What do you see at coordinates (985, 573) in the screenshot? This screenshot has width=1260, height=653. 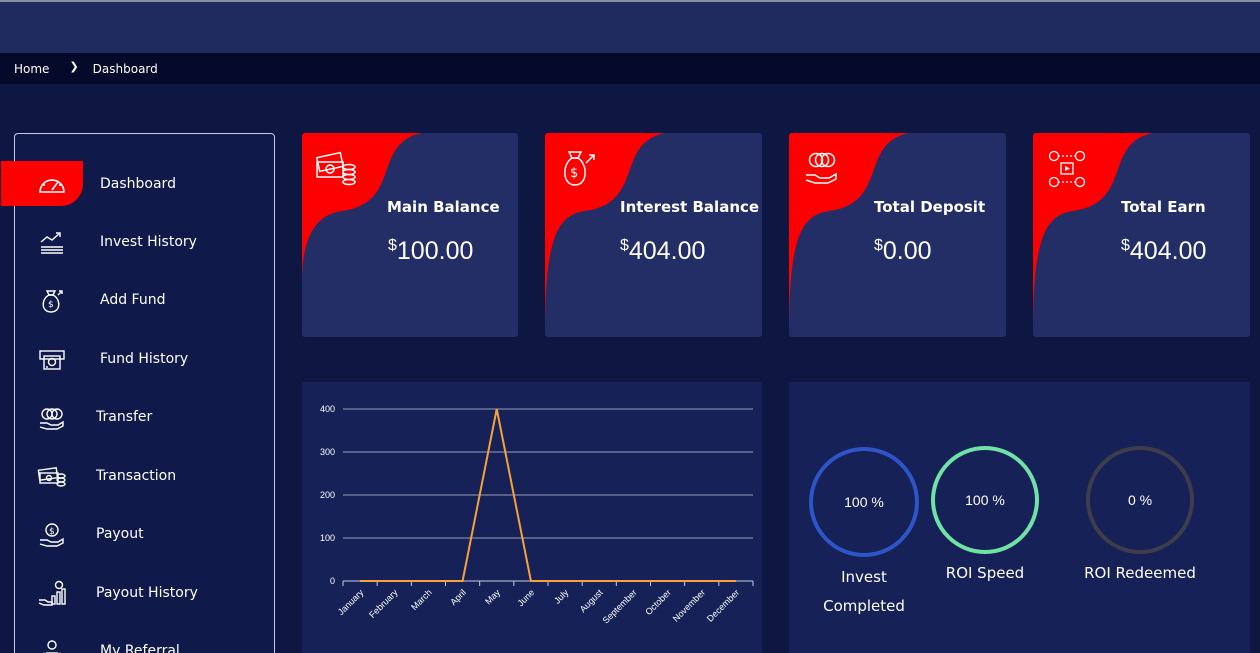 I see `gauge-label: ROI Speed` at bounding box center [985, 573].